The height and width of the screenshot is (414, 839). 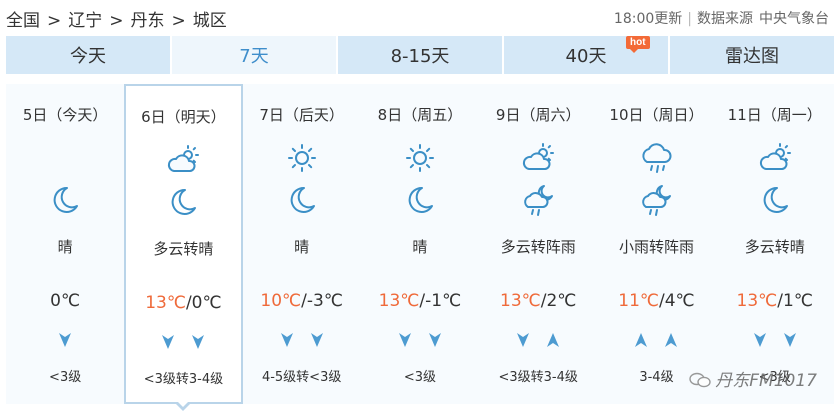 What do you see at coordinates (657, 158) in the screenshot?
I see `rain-icon` at bounding box center [657, 158].